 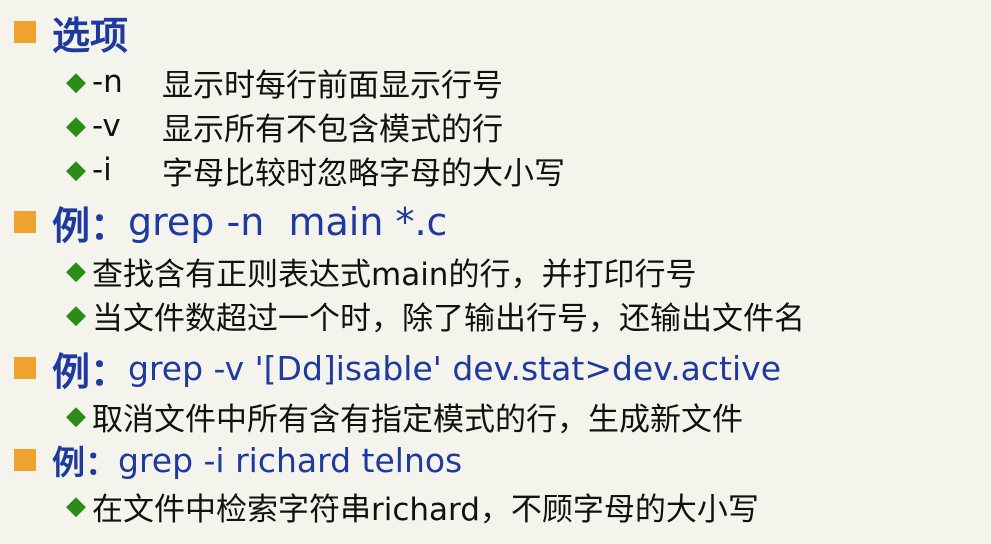 I want to click on option-flag: -n, so click(x=107, y=82).